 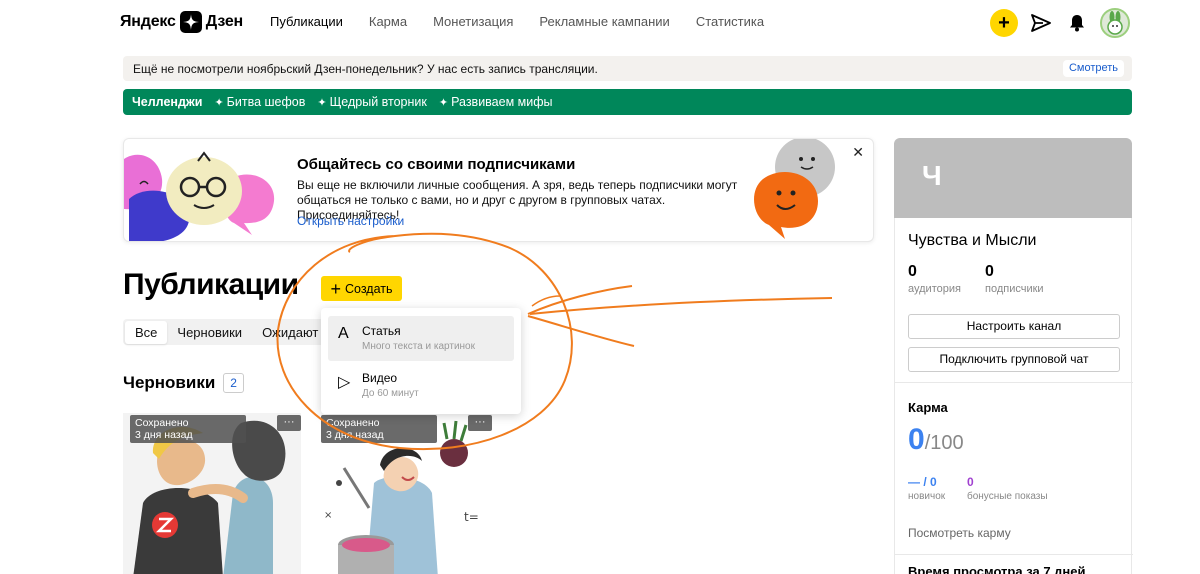 I want to click on open-settings-link: Открыть настройки, so click(x=350, y=221).